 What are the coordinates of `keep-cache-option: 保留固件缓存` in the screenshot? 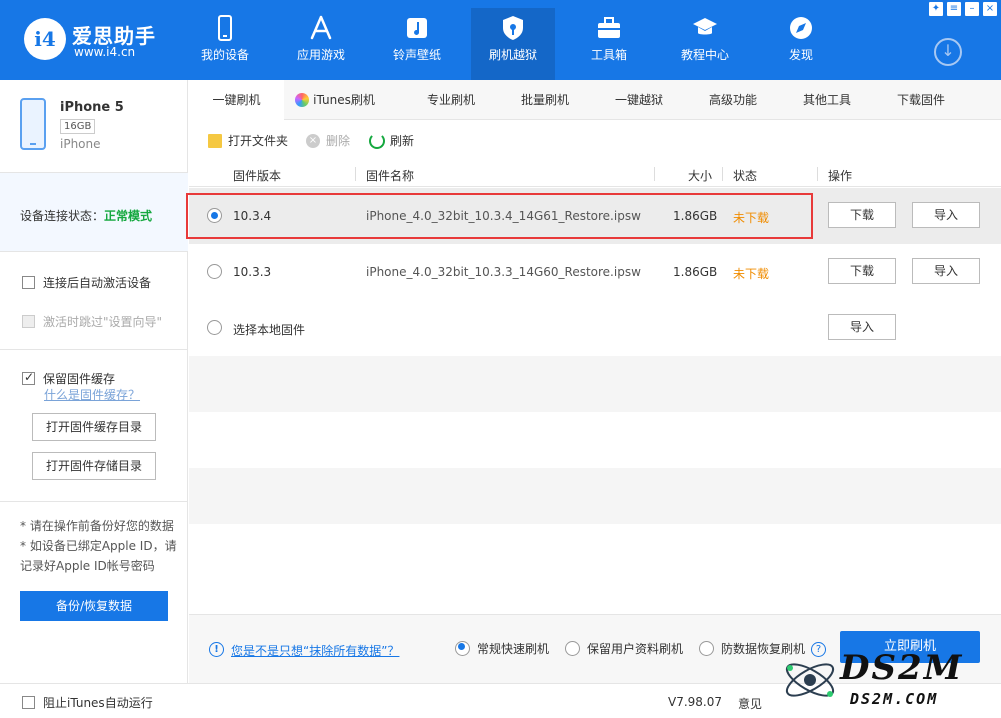 It's located at (68, 378).